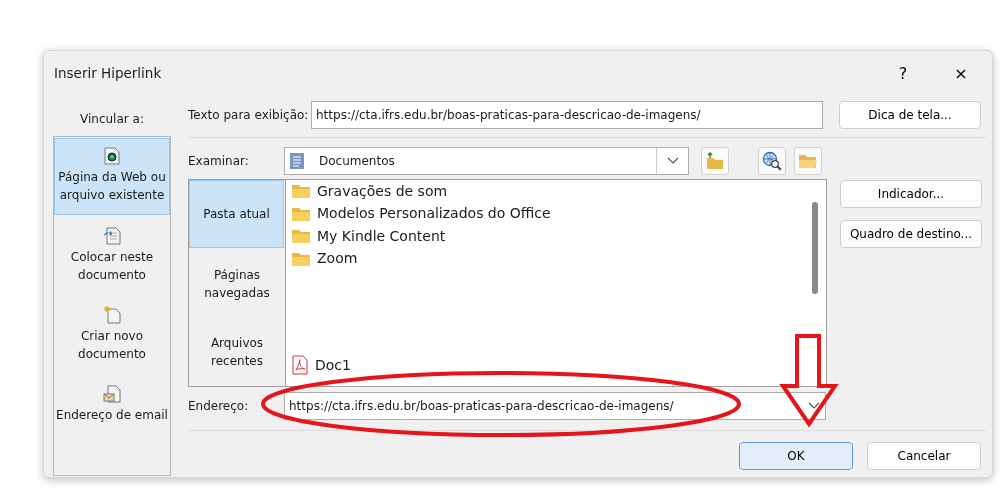 Image resolution: width=1003 pixels, height=499 pixels. What do you see at coordinates (297, 161) in the screenshot?
I see `documents-icon` at bounding box center [297, 161].